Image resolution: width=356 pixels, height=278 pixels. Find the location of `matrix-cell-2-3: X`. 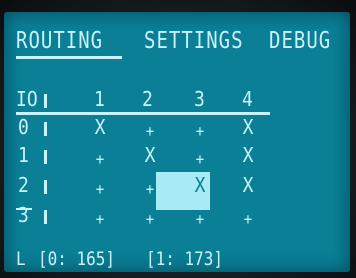

matrix-cell-2-3: X is located at coordinates (200, 186).